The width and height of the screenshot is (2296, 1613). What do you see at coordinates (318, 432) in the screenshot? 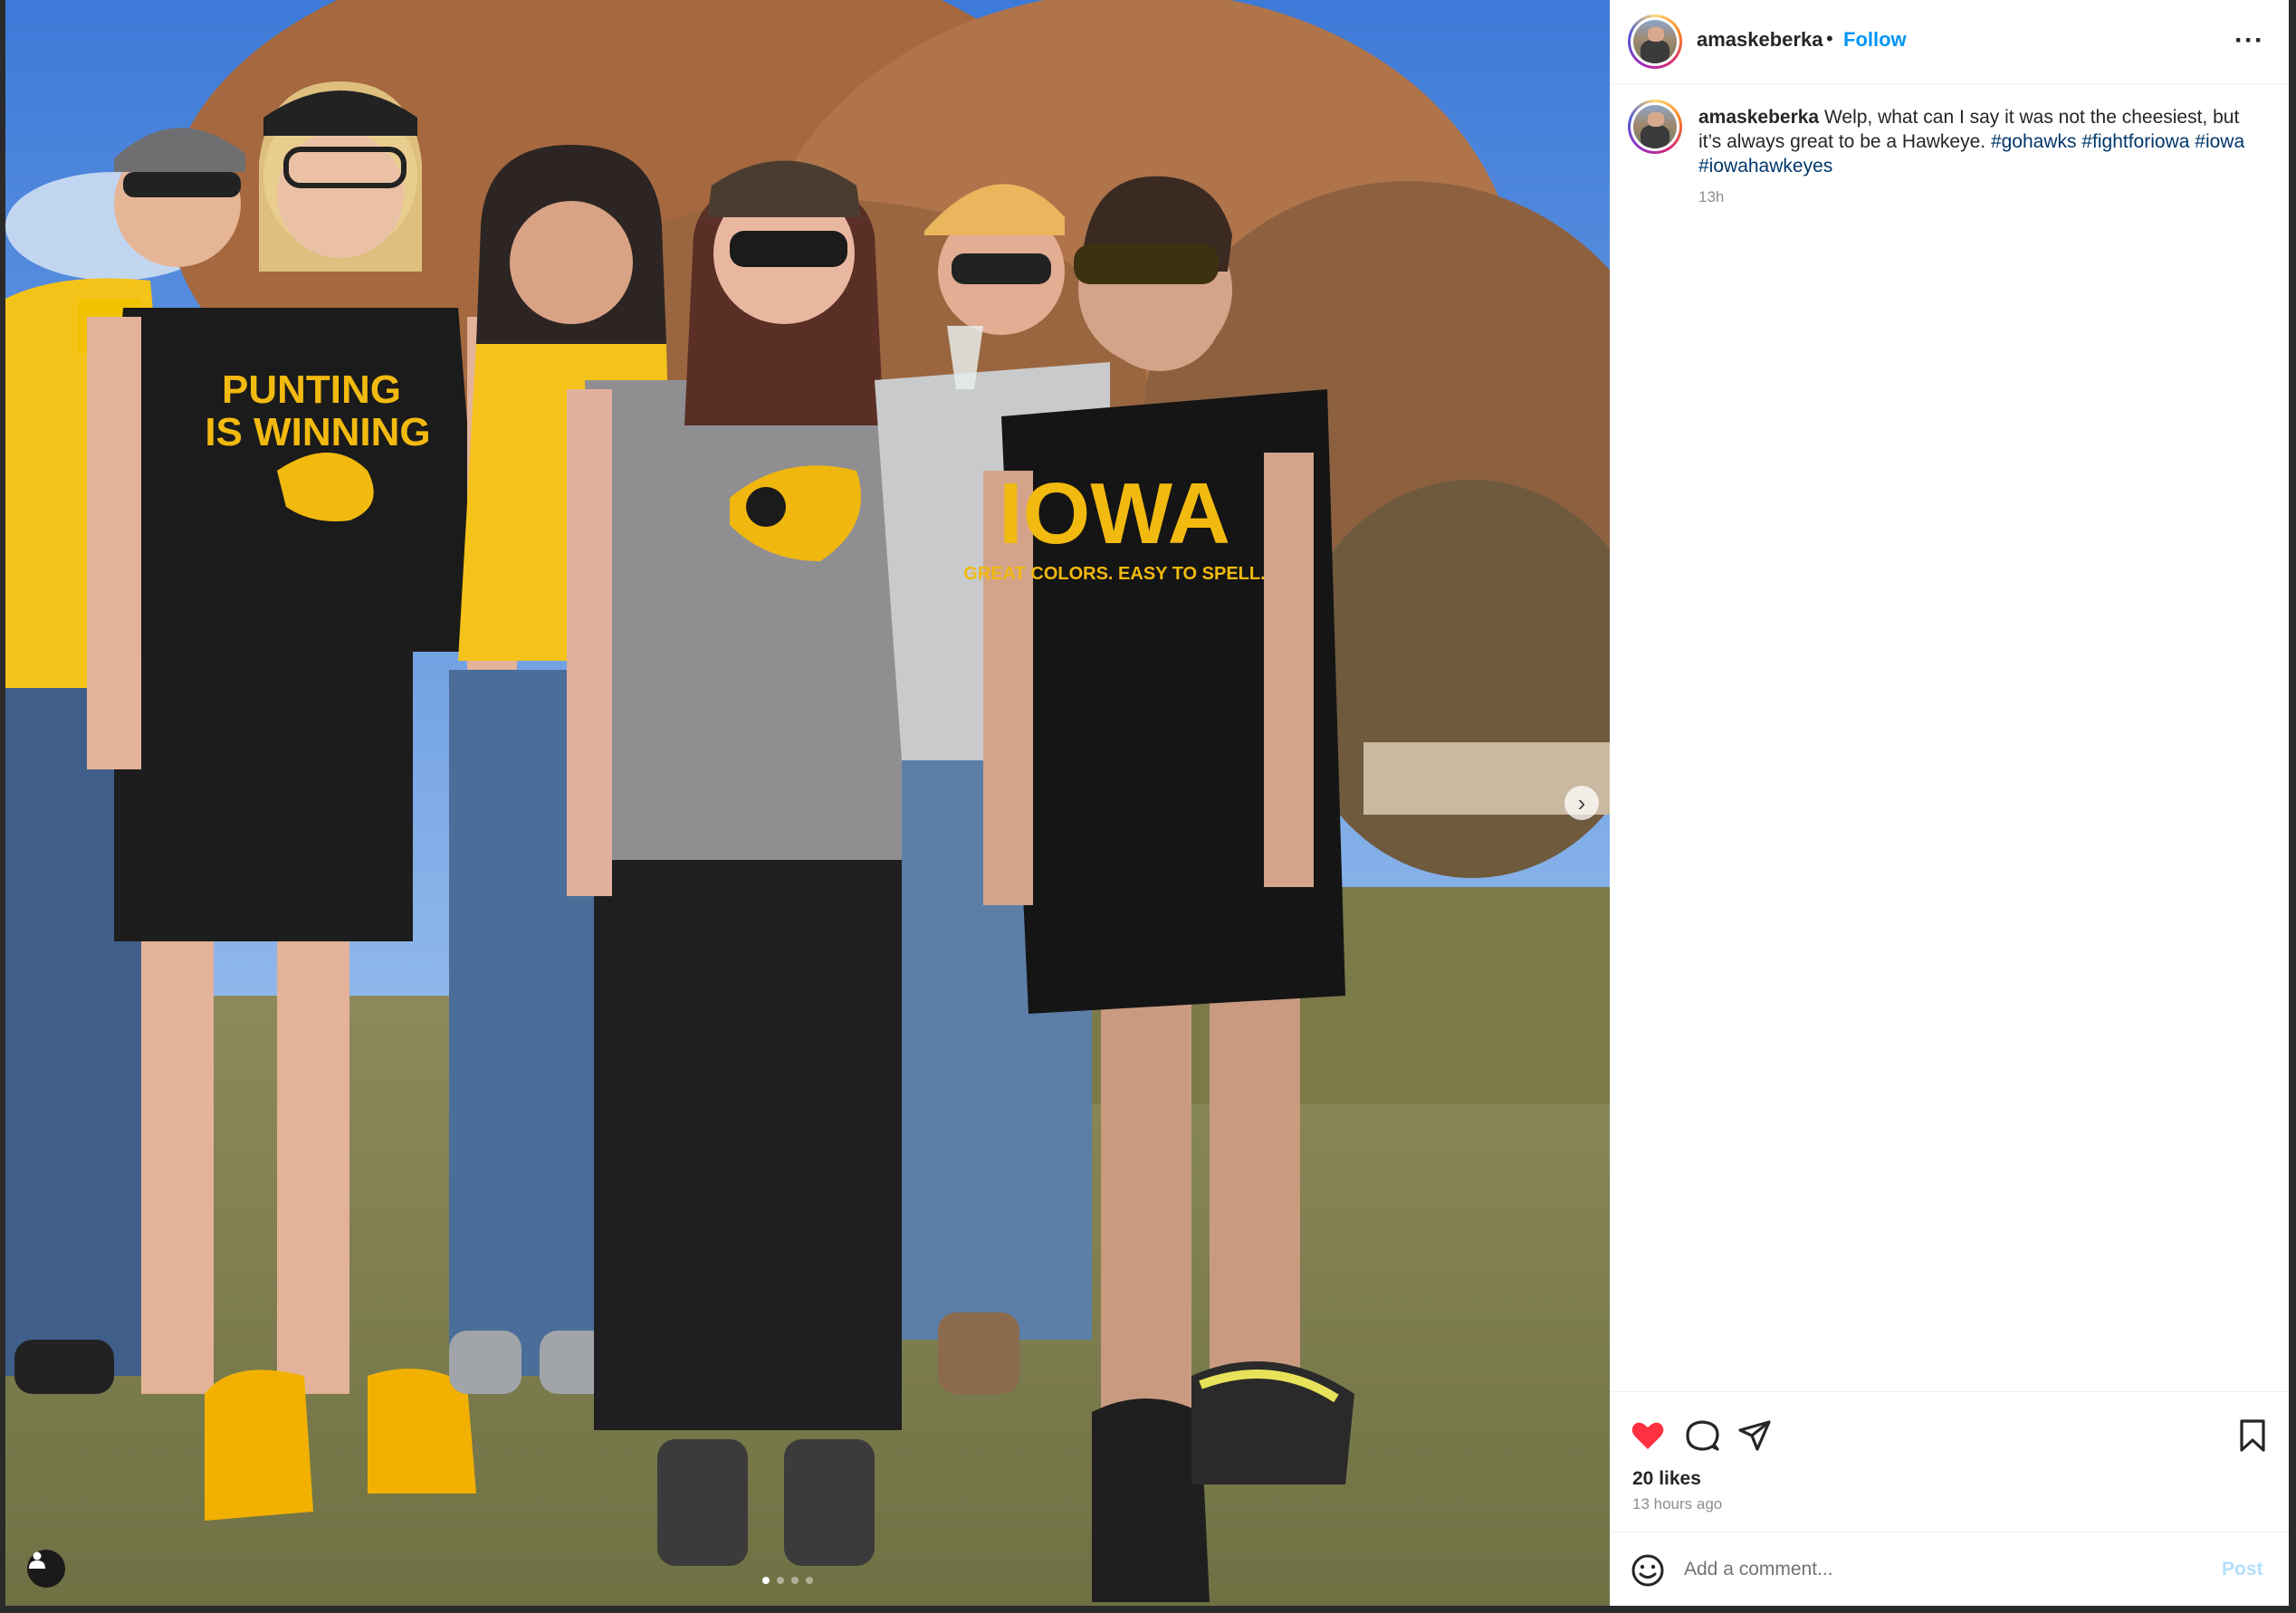
I see `shirt-text-is-winning: IS WINNING` at bounding box center [318, 432].